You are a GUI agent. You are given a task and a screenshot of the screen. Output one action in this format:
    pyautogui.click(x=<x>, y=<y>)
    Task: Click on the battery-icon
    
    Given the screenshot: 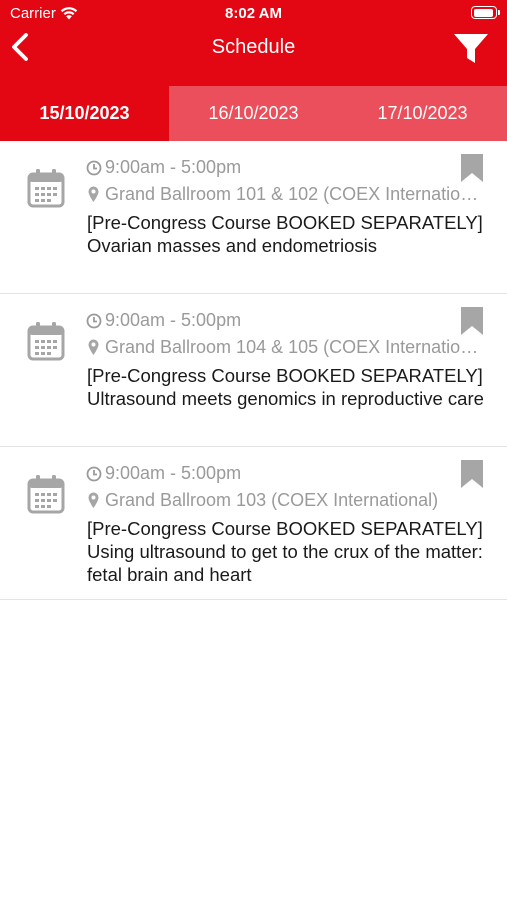 What is the action you would take?
    pyautogui.click(x=485, y=12)
    